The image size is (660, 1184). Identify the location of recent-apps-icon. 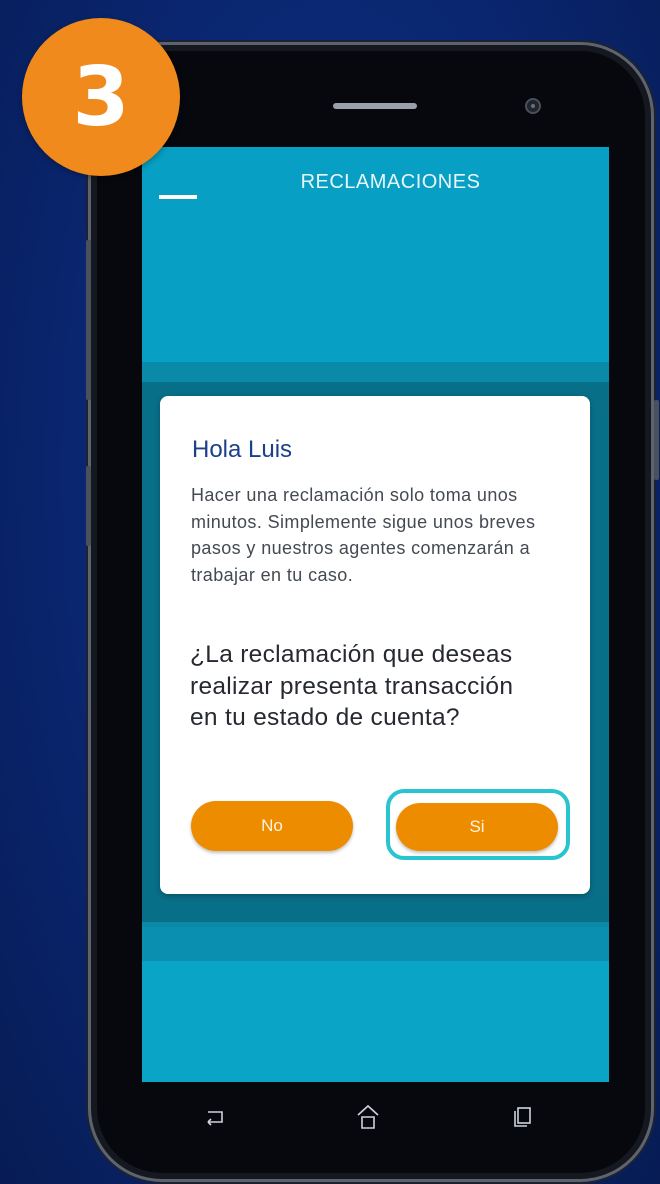
(523, 1117).